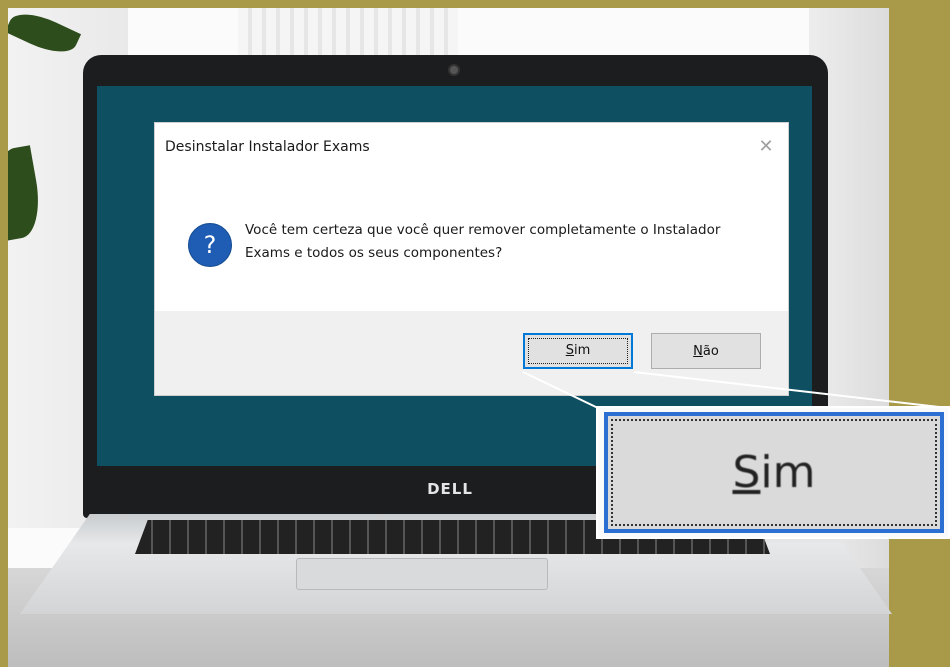 This screenshot has width=950, height=667. Describe the element at coordinates (454, 70) in the screenshot. I see `webcam-icon` at that location.